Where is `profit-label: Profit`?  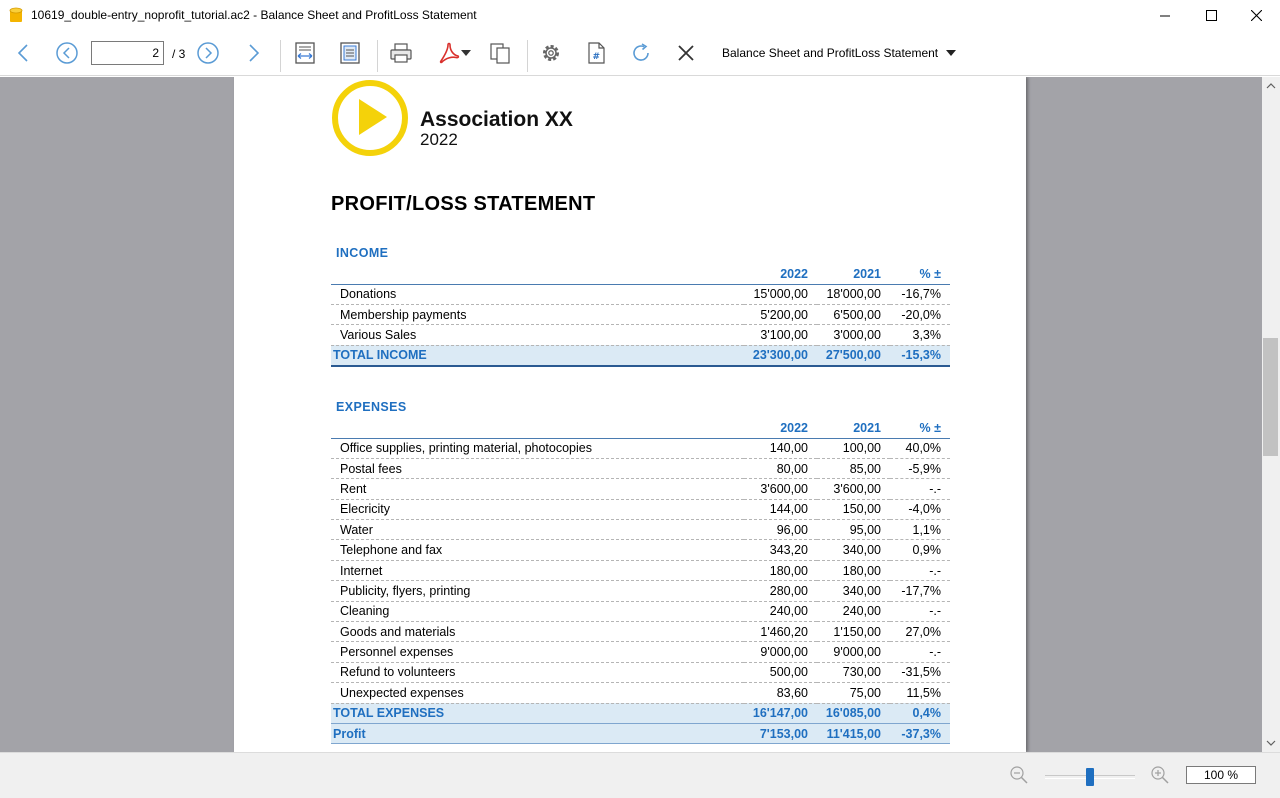 profit-label: Profit is located at coordinates (537, 734).